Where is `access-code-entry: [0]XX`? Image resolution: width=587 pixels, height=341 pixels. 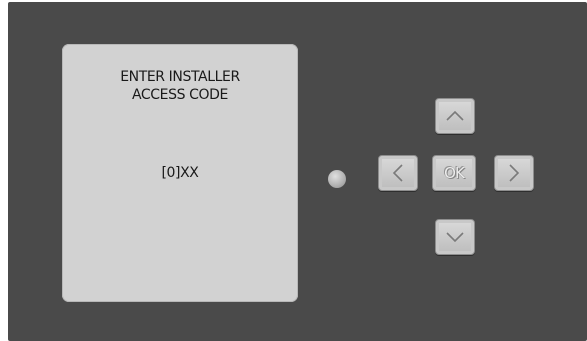
access-code-entry: [0]XX is located at coordinates (180, 173).